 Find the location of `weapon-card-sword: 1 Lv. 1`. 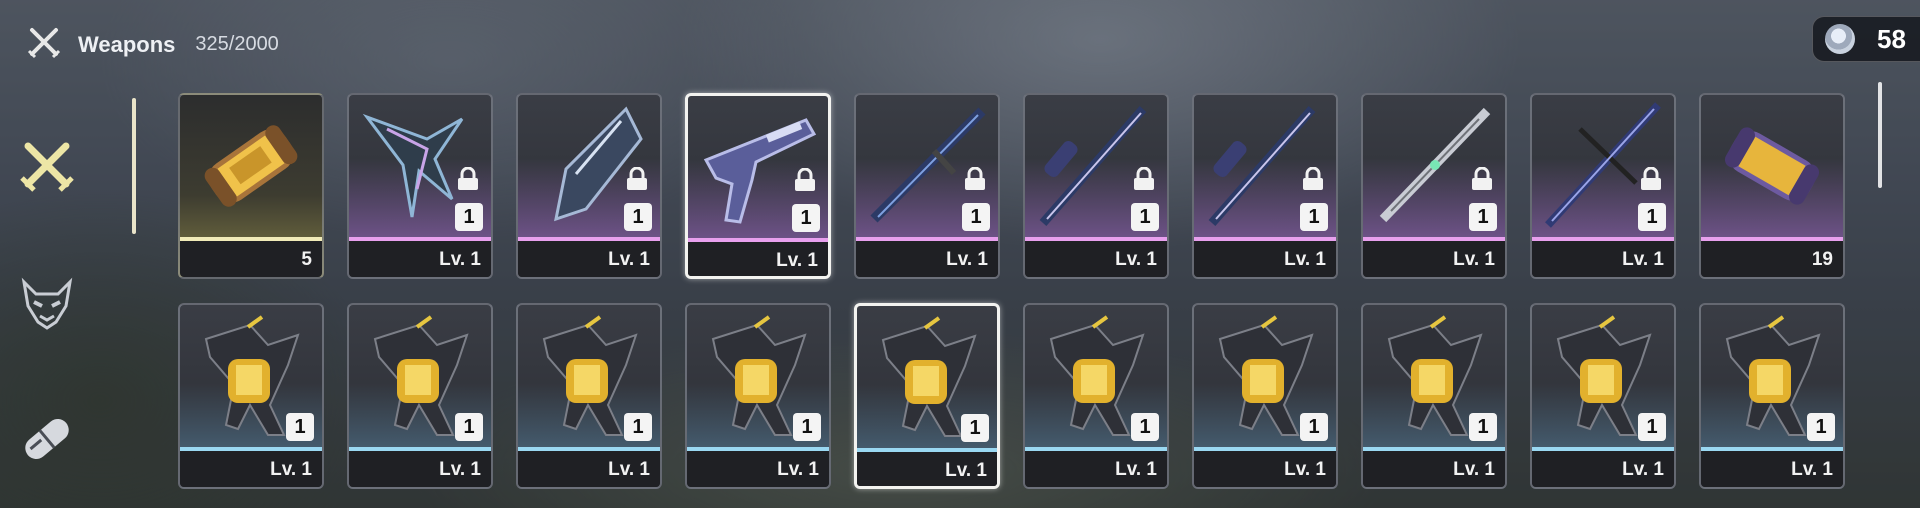

weapon-card-sword: 1 Lv. 1 is located at coordinates (927, 186).